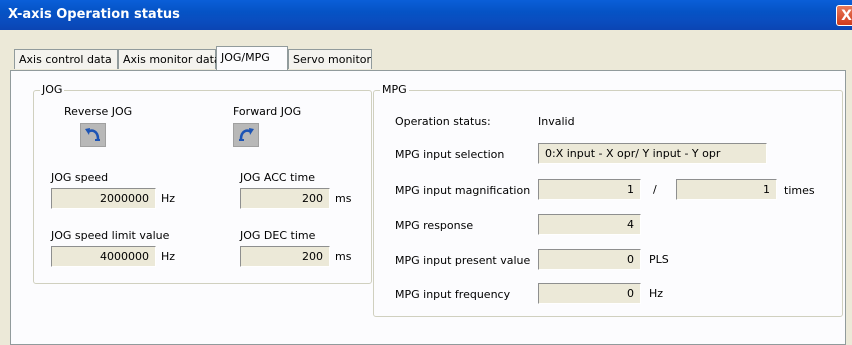  I want to click on mpg-magnification-unit: times, so click(799, 190).